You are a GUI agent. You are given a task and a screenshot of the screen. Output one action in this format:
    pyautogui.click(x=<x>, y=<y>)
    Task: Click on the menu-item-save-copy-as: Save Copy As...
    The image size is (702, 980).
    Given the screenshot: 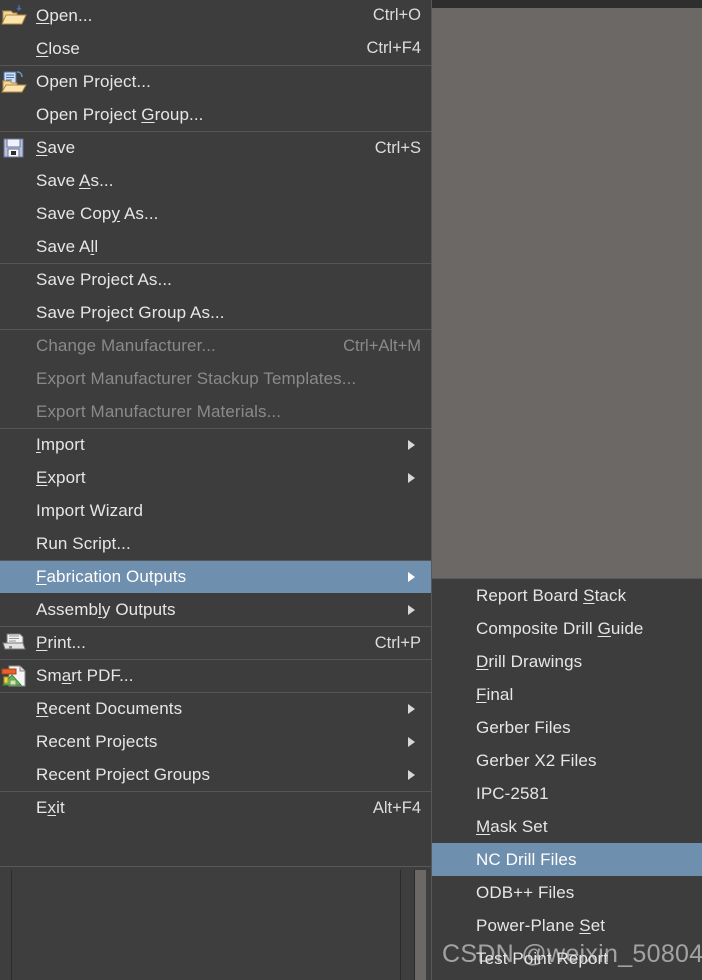 What is the action you would take?
    pyautogui.click(x=215, y=213)
    